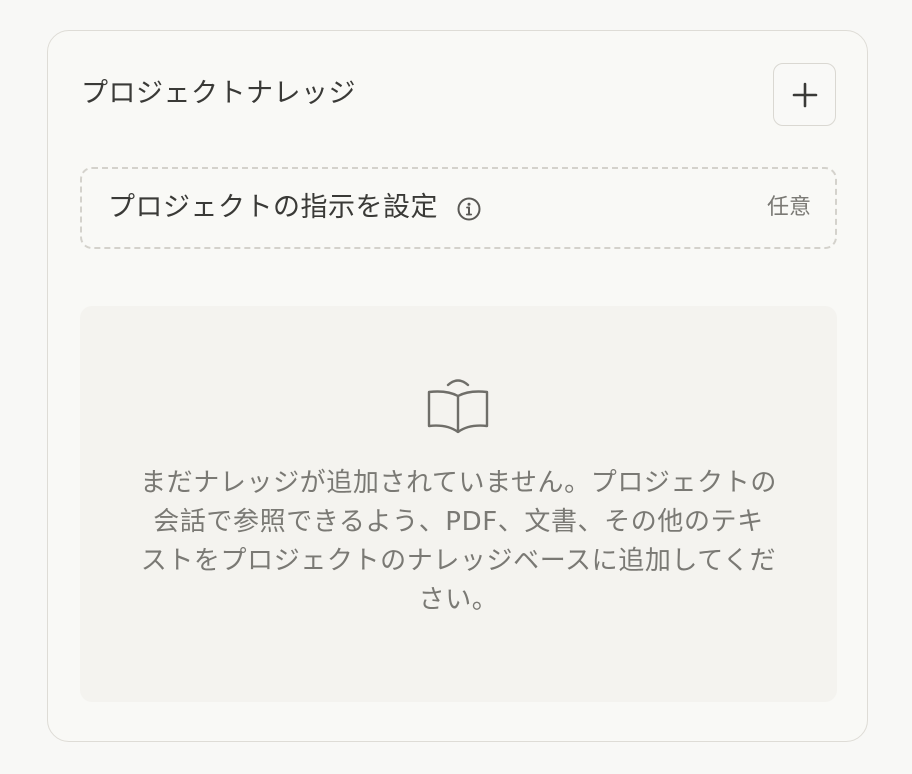 The height and width of the screenshot is (774, 912). What do you see at coordinates (273, 207) in the screenshot?
I see `instructions-label: プロジェクトの指示を設定` at bounding box center [273, 207].